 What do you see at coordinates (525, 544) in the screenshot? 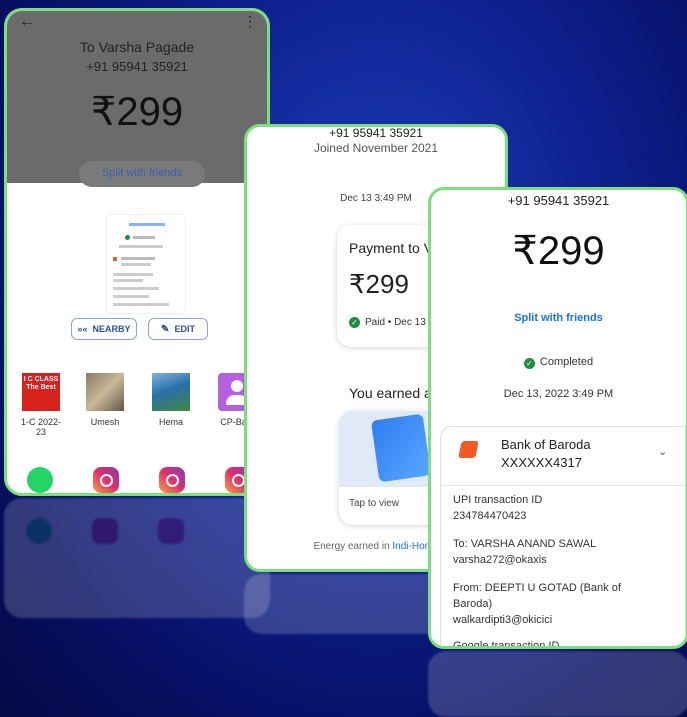
I see `to-line: To: VARSHA ANAND SAWAL` at bounding box center [525, 544].